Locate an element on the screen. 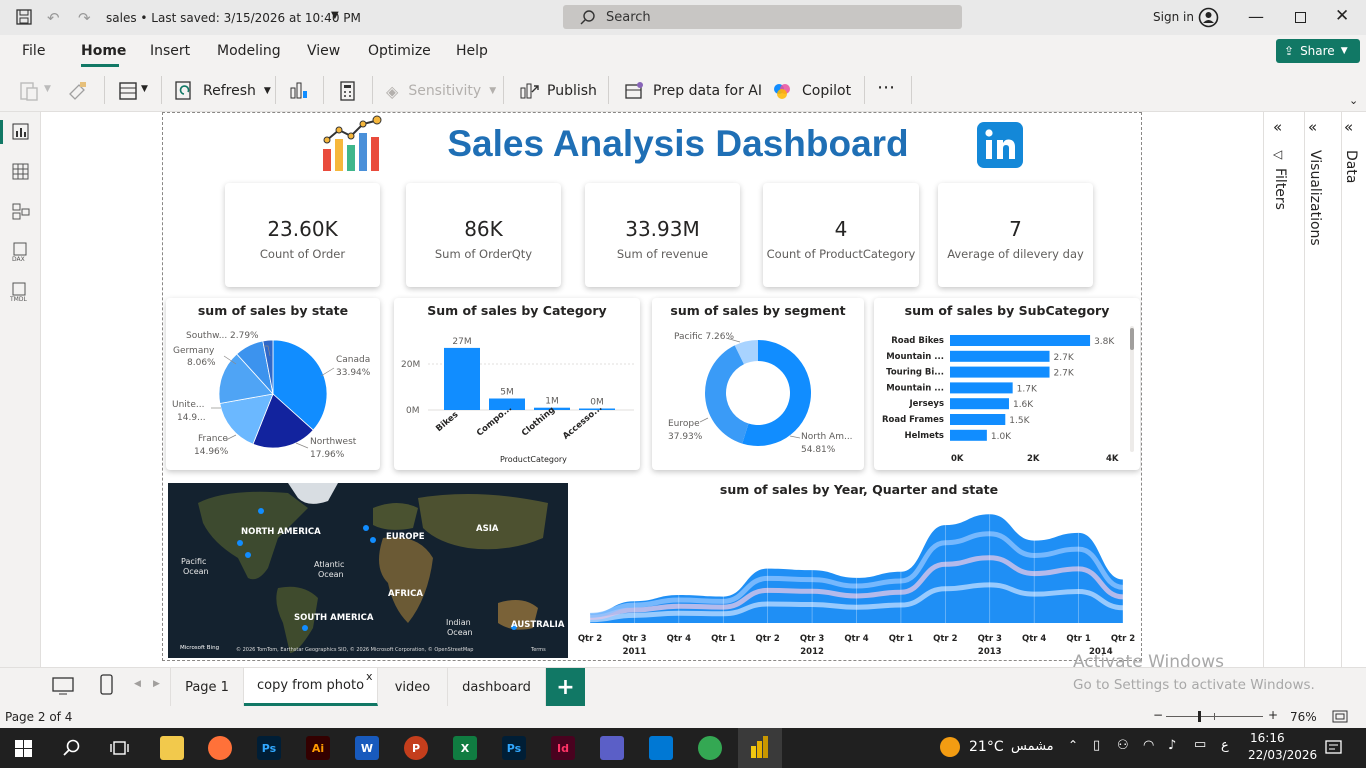  dax-query-icon: DAX is located at coordinates (20, 252).